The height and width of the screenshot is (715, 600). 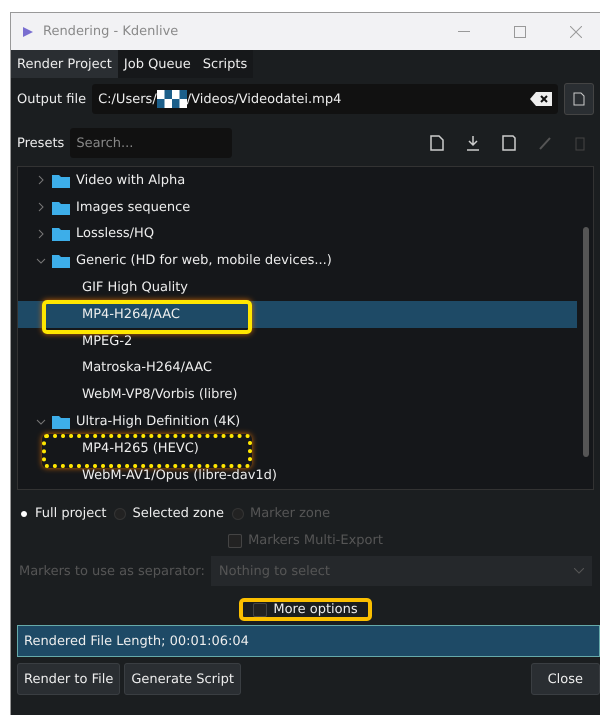 What do you see at coordinates (297, 421) in the screenshot?
I see `preset-folder: Ultra-High Definition (4K)` at bounding box center [297, 421].